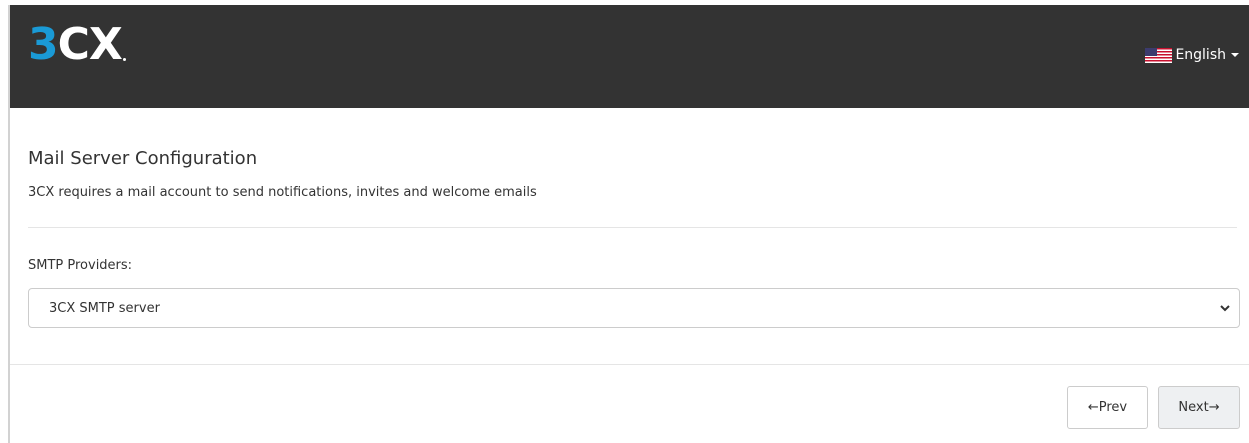 This screenshot has height=443, width=1249. Describe the element at coordinates (1200, 55) in the screenshot. I see `language-label: English` at that location.